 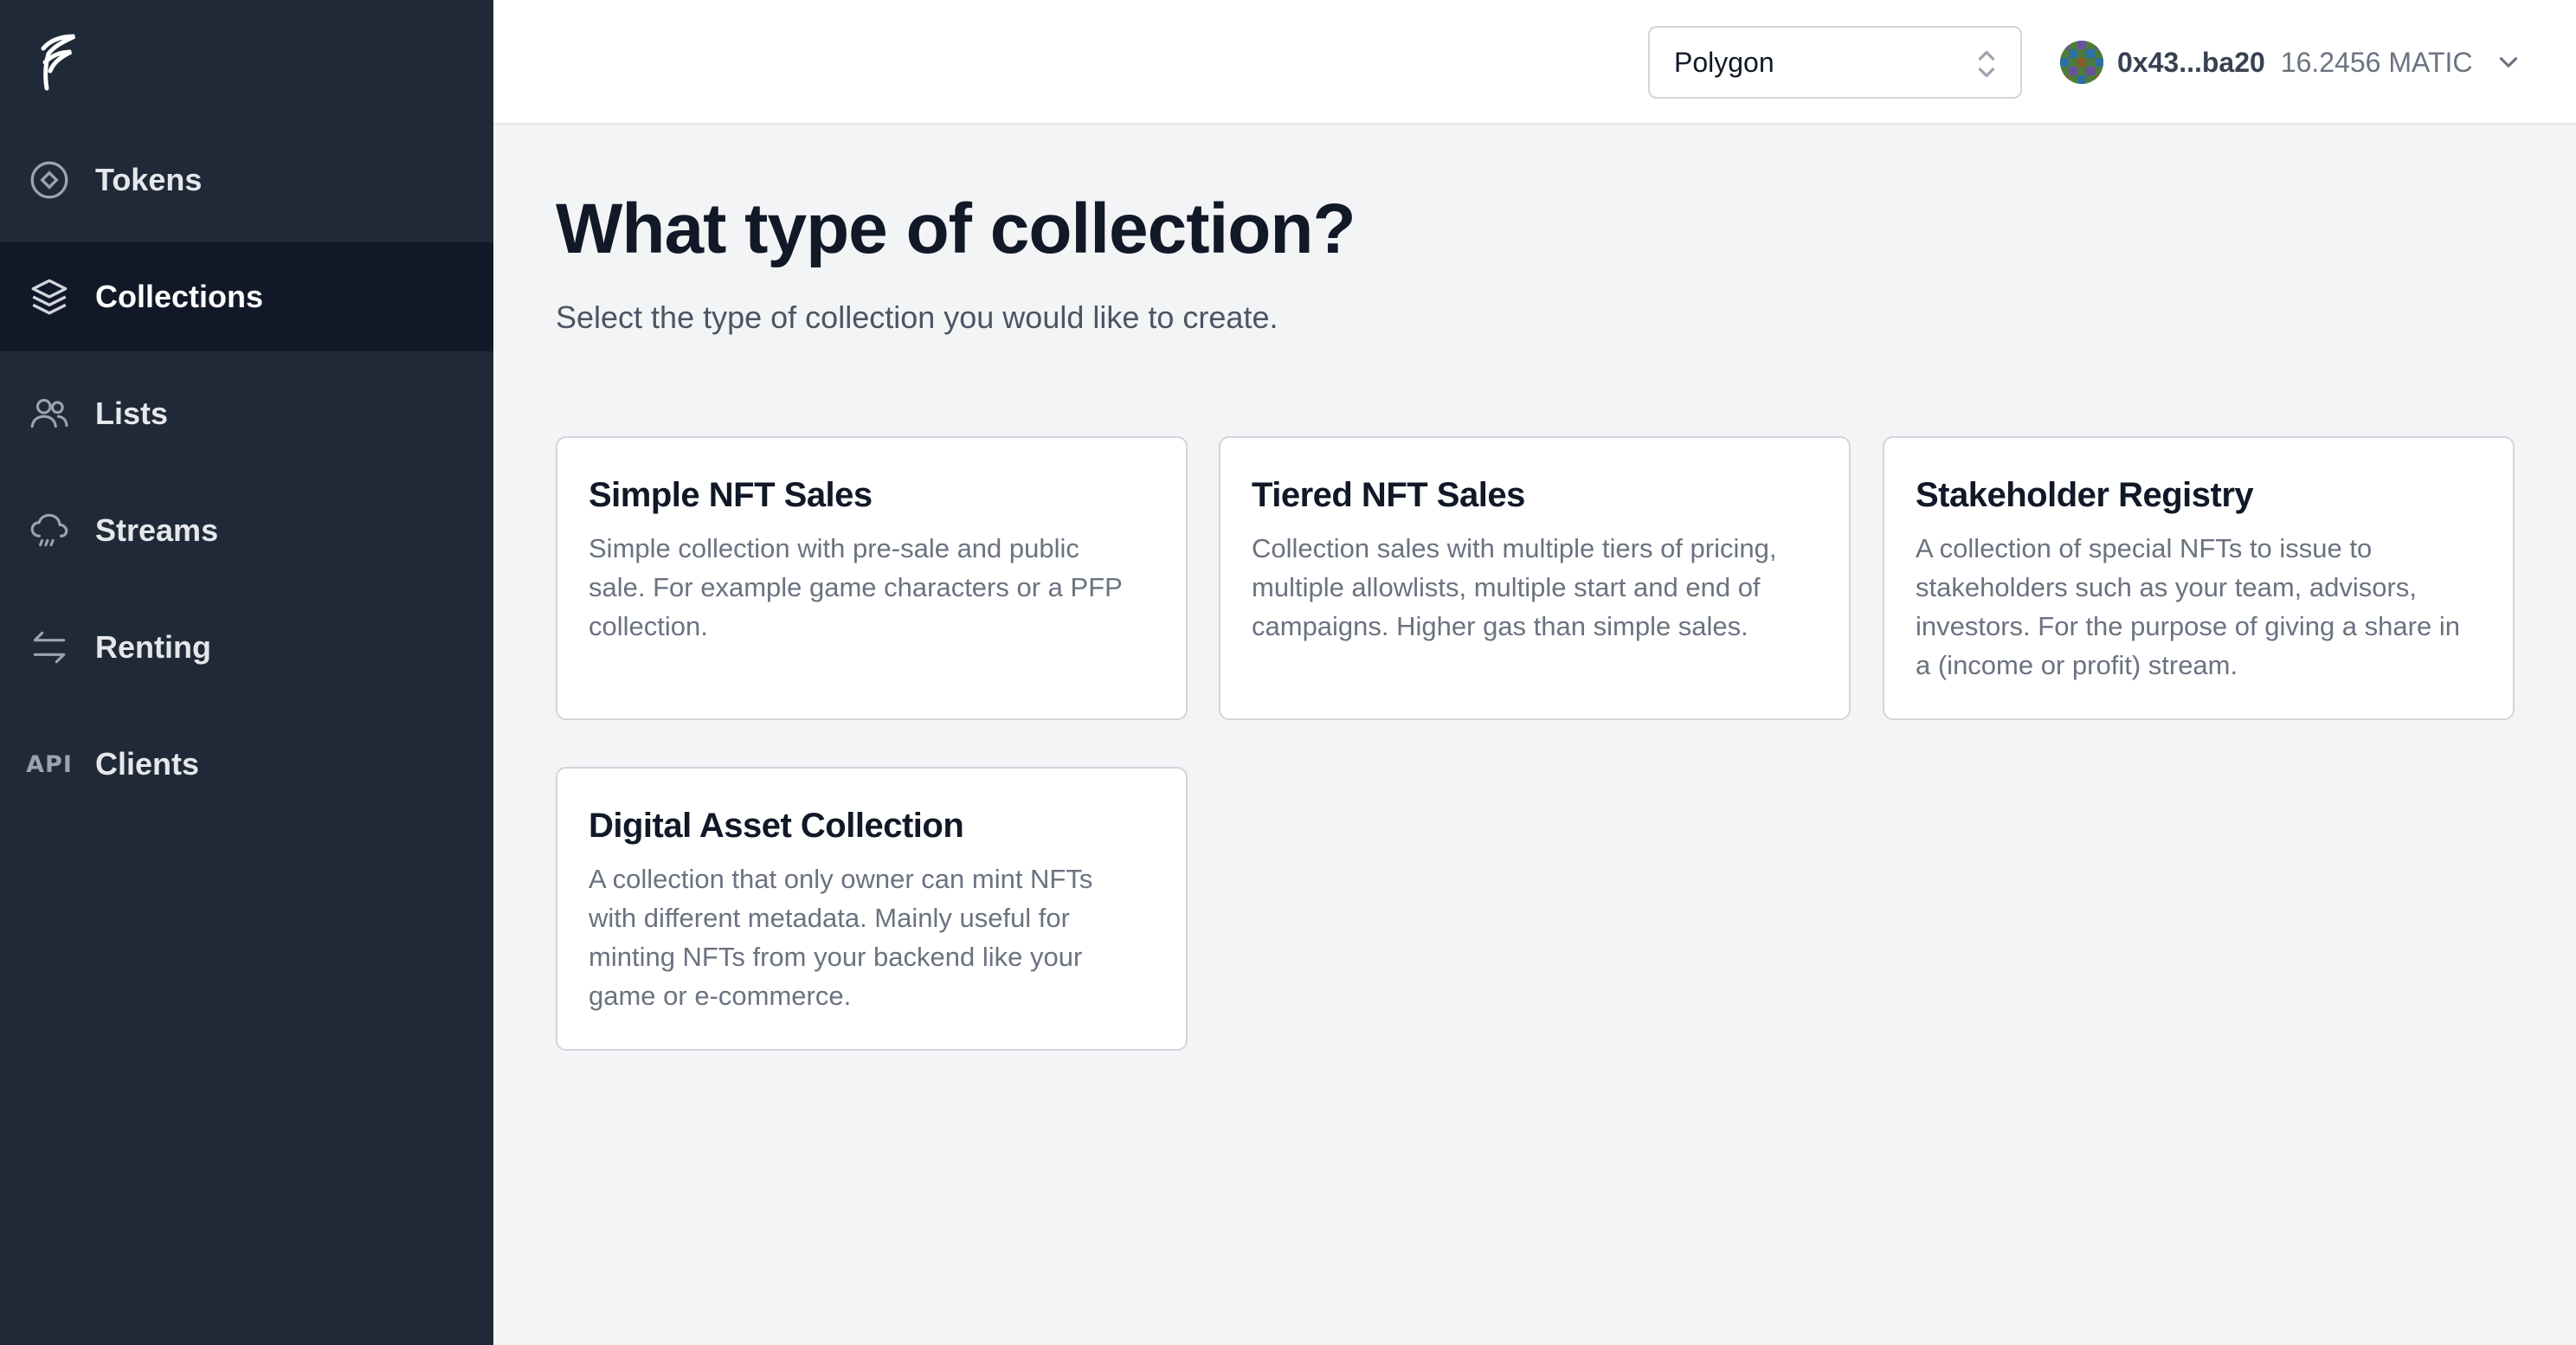 What do you see at coordinates (132, 413) in the screenshot?
I see `sidebar-item-label: Lists` at bounding box center [132, 413].